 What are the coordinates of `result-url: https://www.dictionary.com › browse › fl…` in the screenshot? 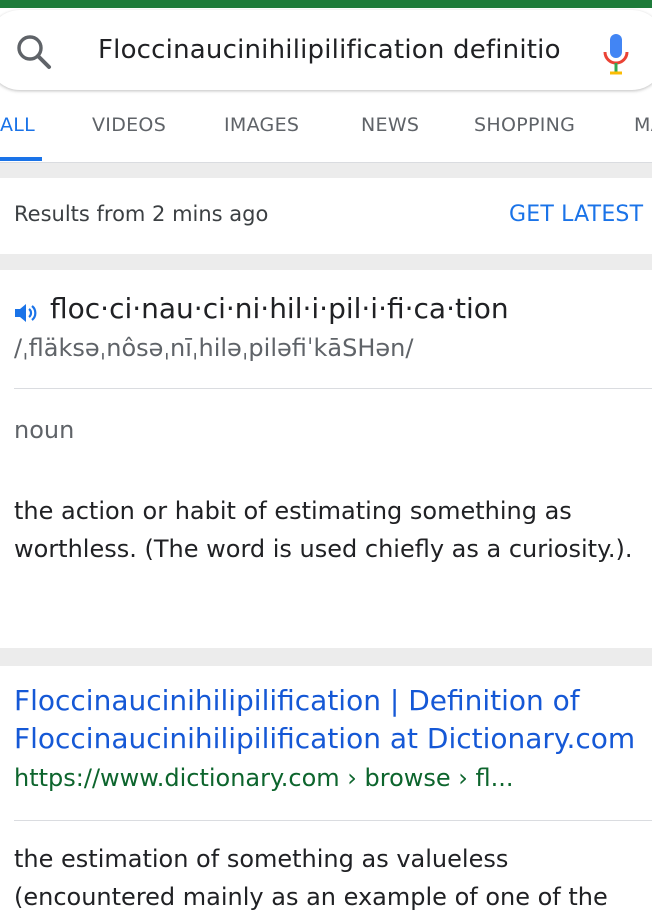 It's located at (264, 778).